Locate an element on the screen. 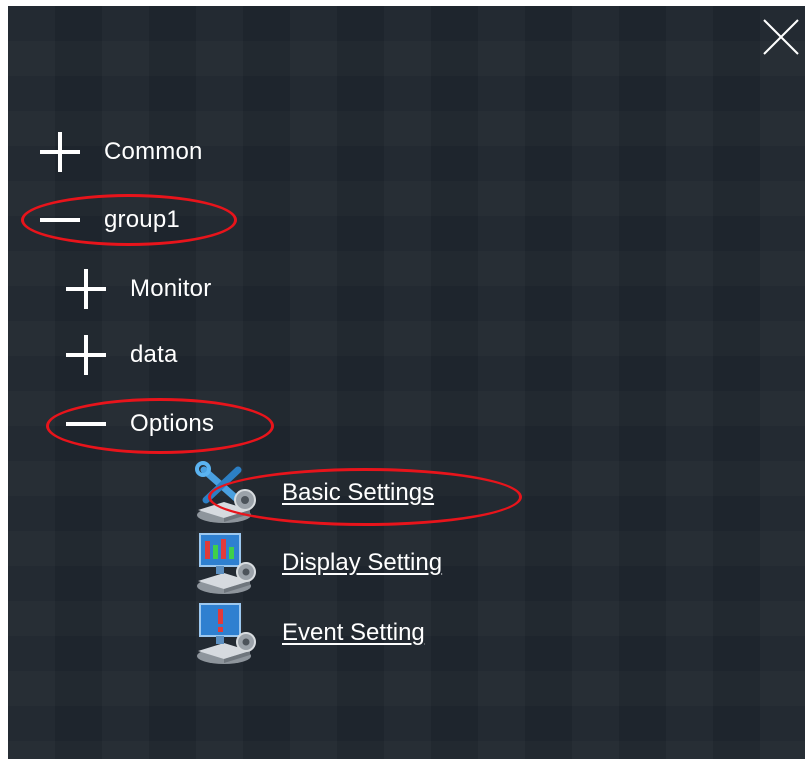 Image resolution: width=805 pixels, height=765 pixels. close-button is located at coordinates (781, 37).